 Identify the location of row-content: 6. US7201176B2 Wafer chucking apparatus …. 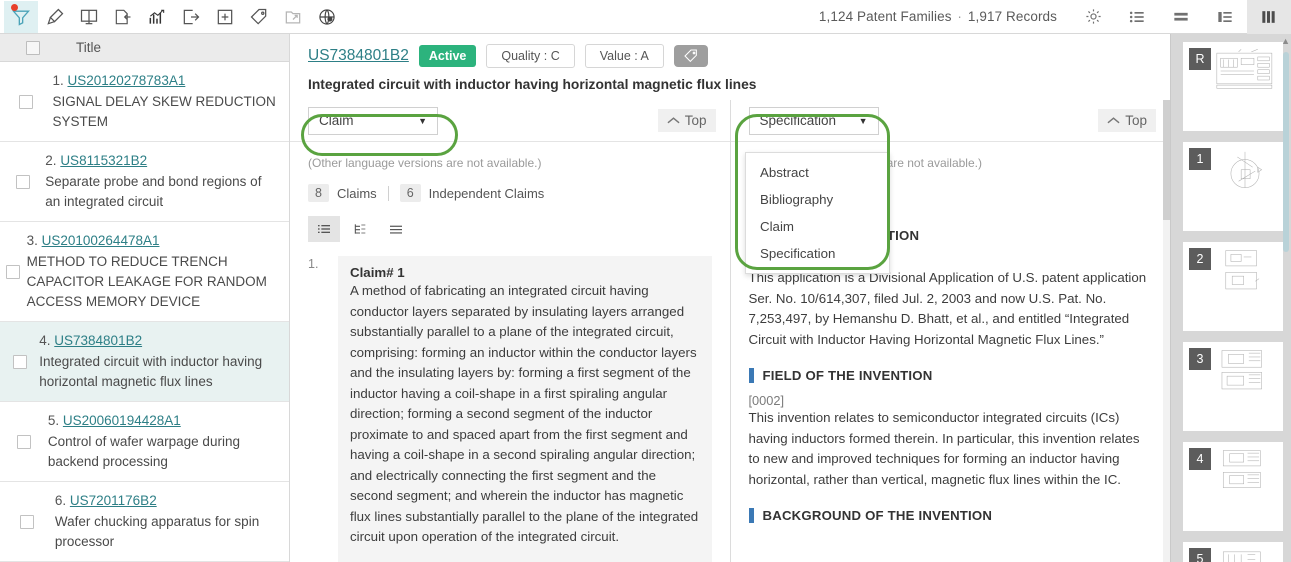
(172, 521).